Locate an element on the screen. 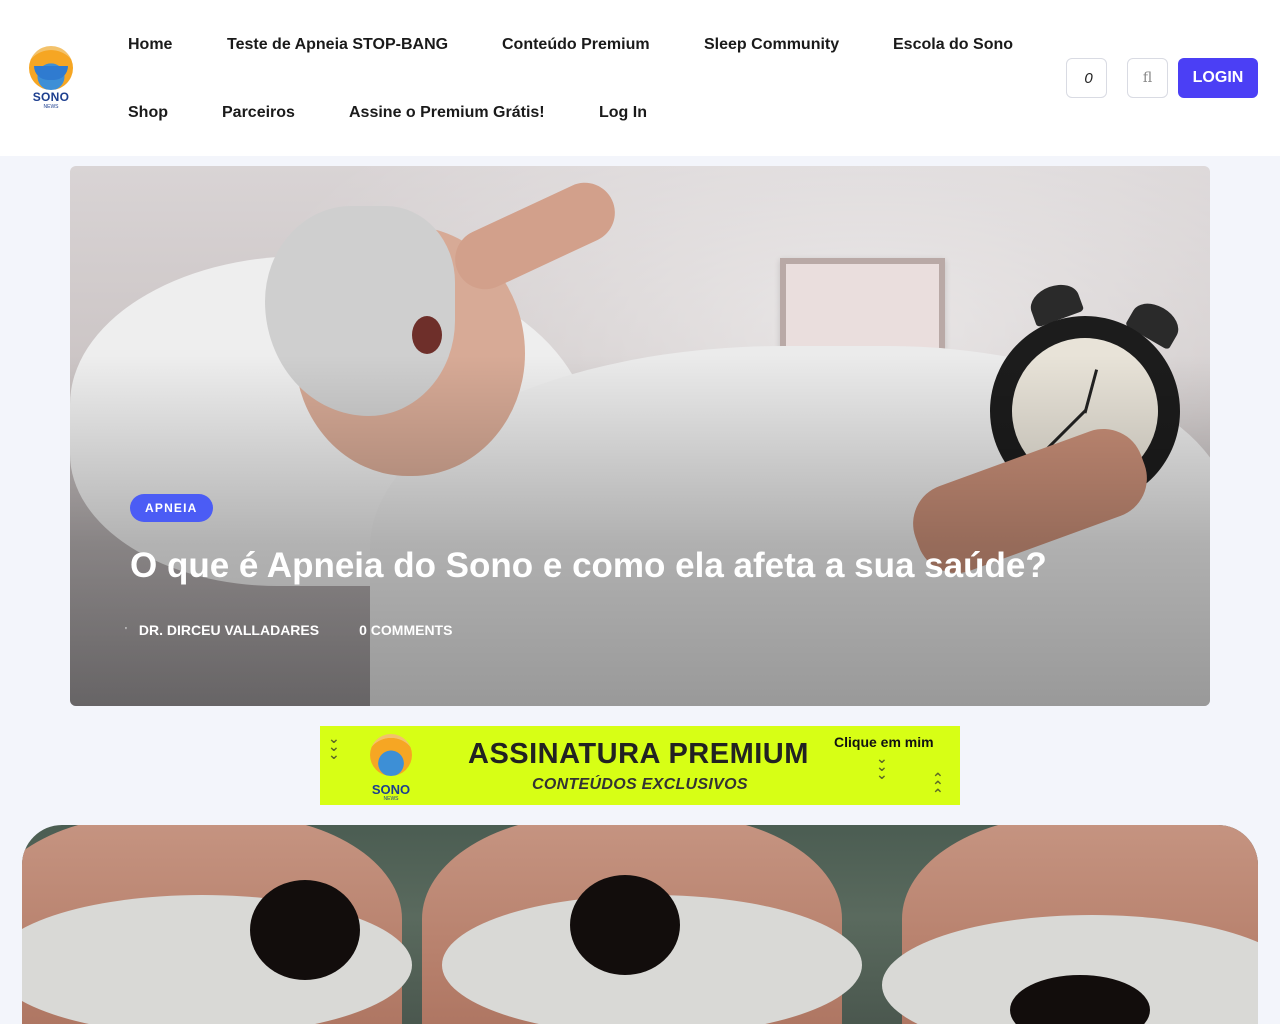  search-icon: fl is located at coordinates (1147, 78).